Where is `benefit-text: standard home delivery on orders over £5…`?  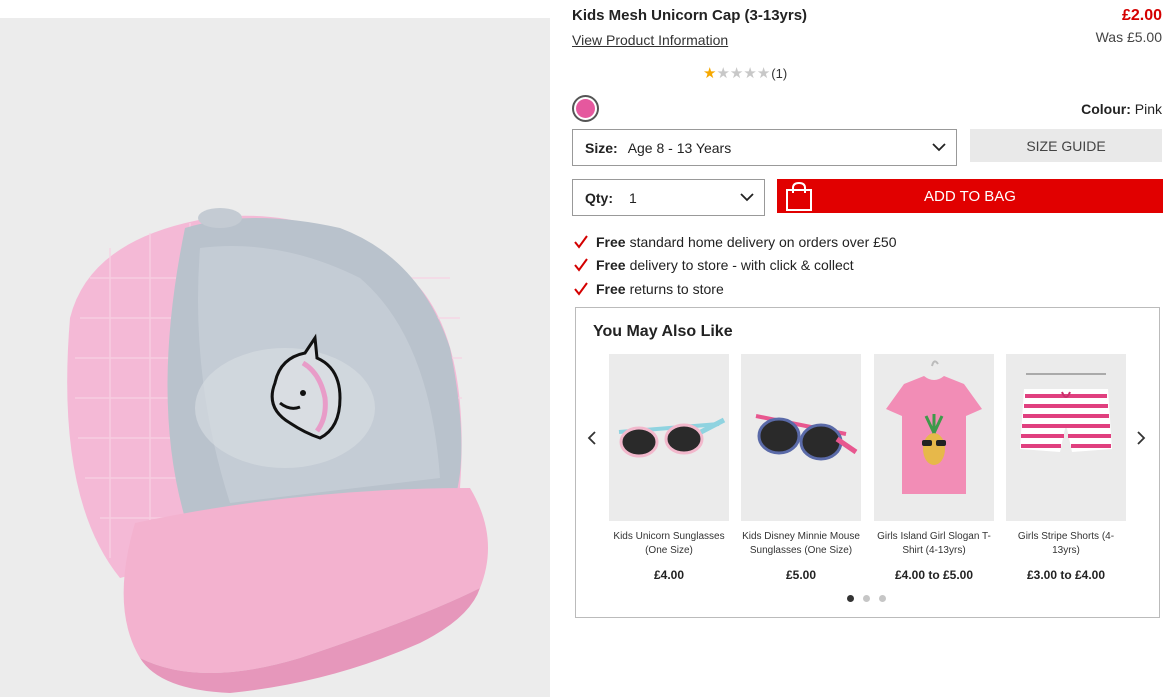
benefit-text: standard home delivery on orders over £5… is located at coordinates (763, 241).